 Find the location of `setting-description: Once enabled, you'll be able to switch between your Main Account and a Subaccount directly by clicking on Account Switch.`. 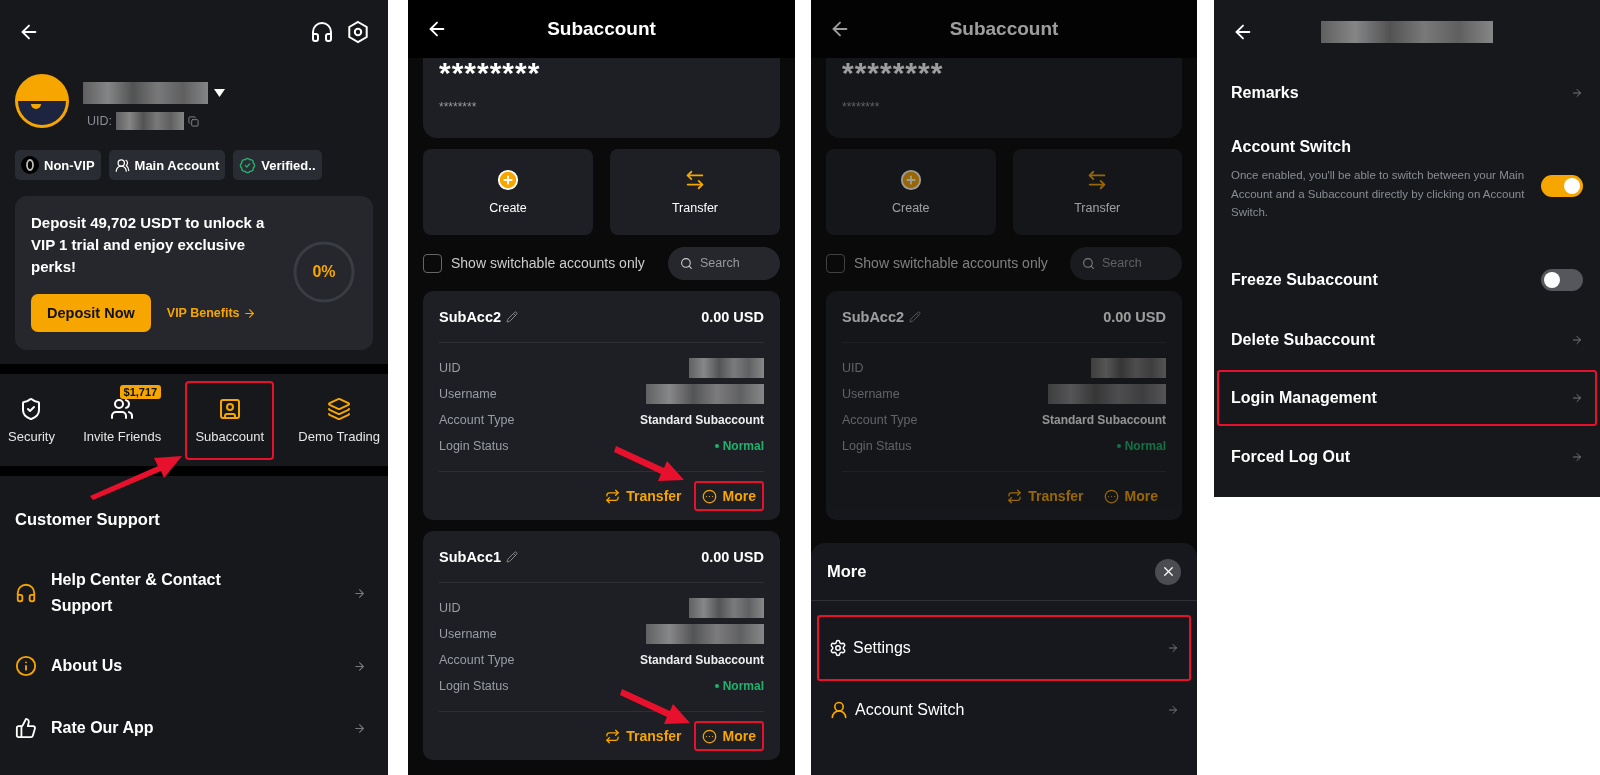

setting-description: Once enabled, you'll be able to switch between your Main Account and a Subaccount directly by clicking on Account Switch. is located at coordinates (1378, 194).